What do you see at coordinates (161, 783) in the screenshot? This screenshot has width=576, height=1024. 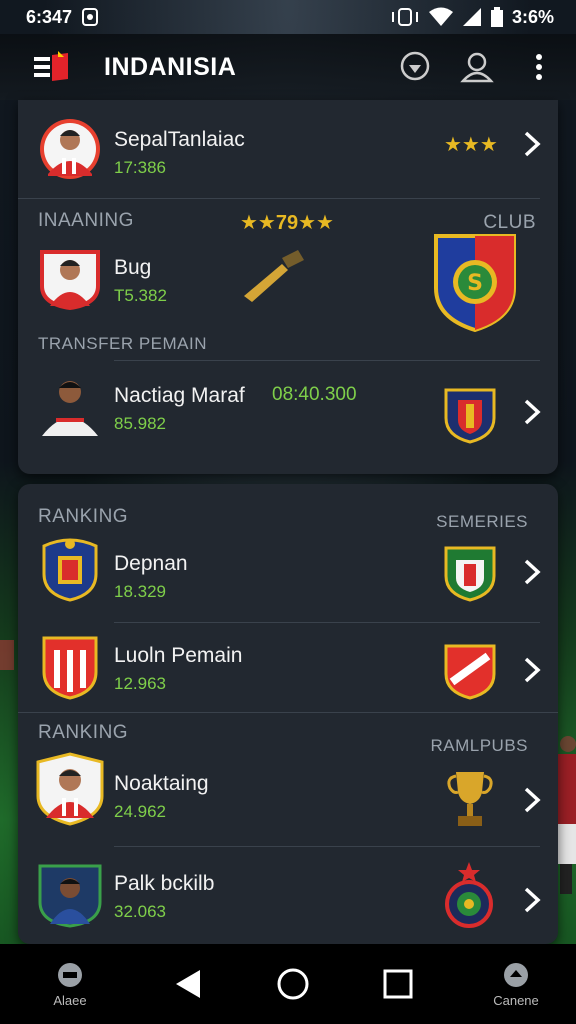 I see `row-title: Noaktaing` at bounding box center [161, 783].